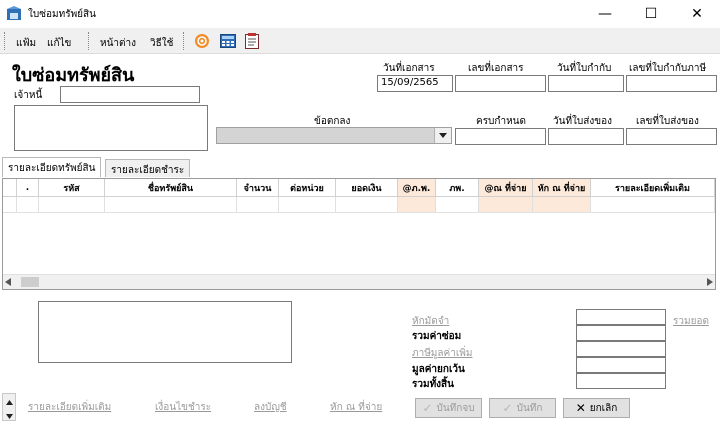  I want to click on calculator-icon, so click(228, 41).